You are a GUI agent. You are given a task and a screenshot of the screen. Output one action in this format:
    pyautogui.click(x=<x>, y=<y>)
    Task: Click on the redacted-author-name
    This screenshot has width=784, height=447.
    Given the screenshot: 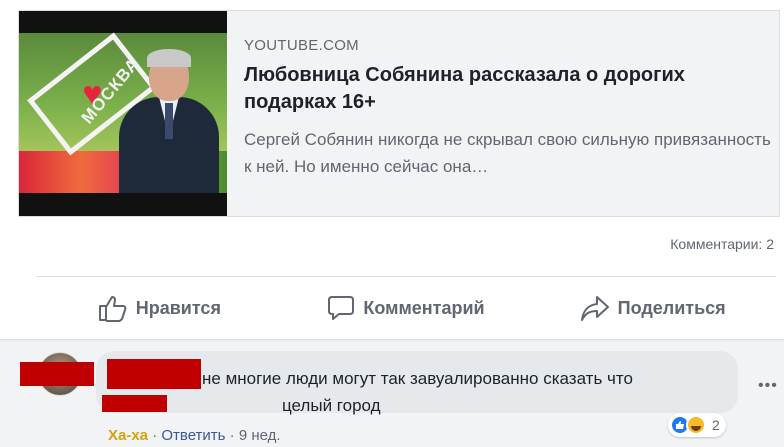 What is the action you would take?
    pyautogui.click(x=154, y=374)
    